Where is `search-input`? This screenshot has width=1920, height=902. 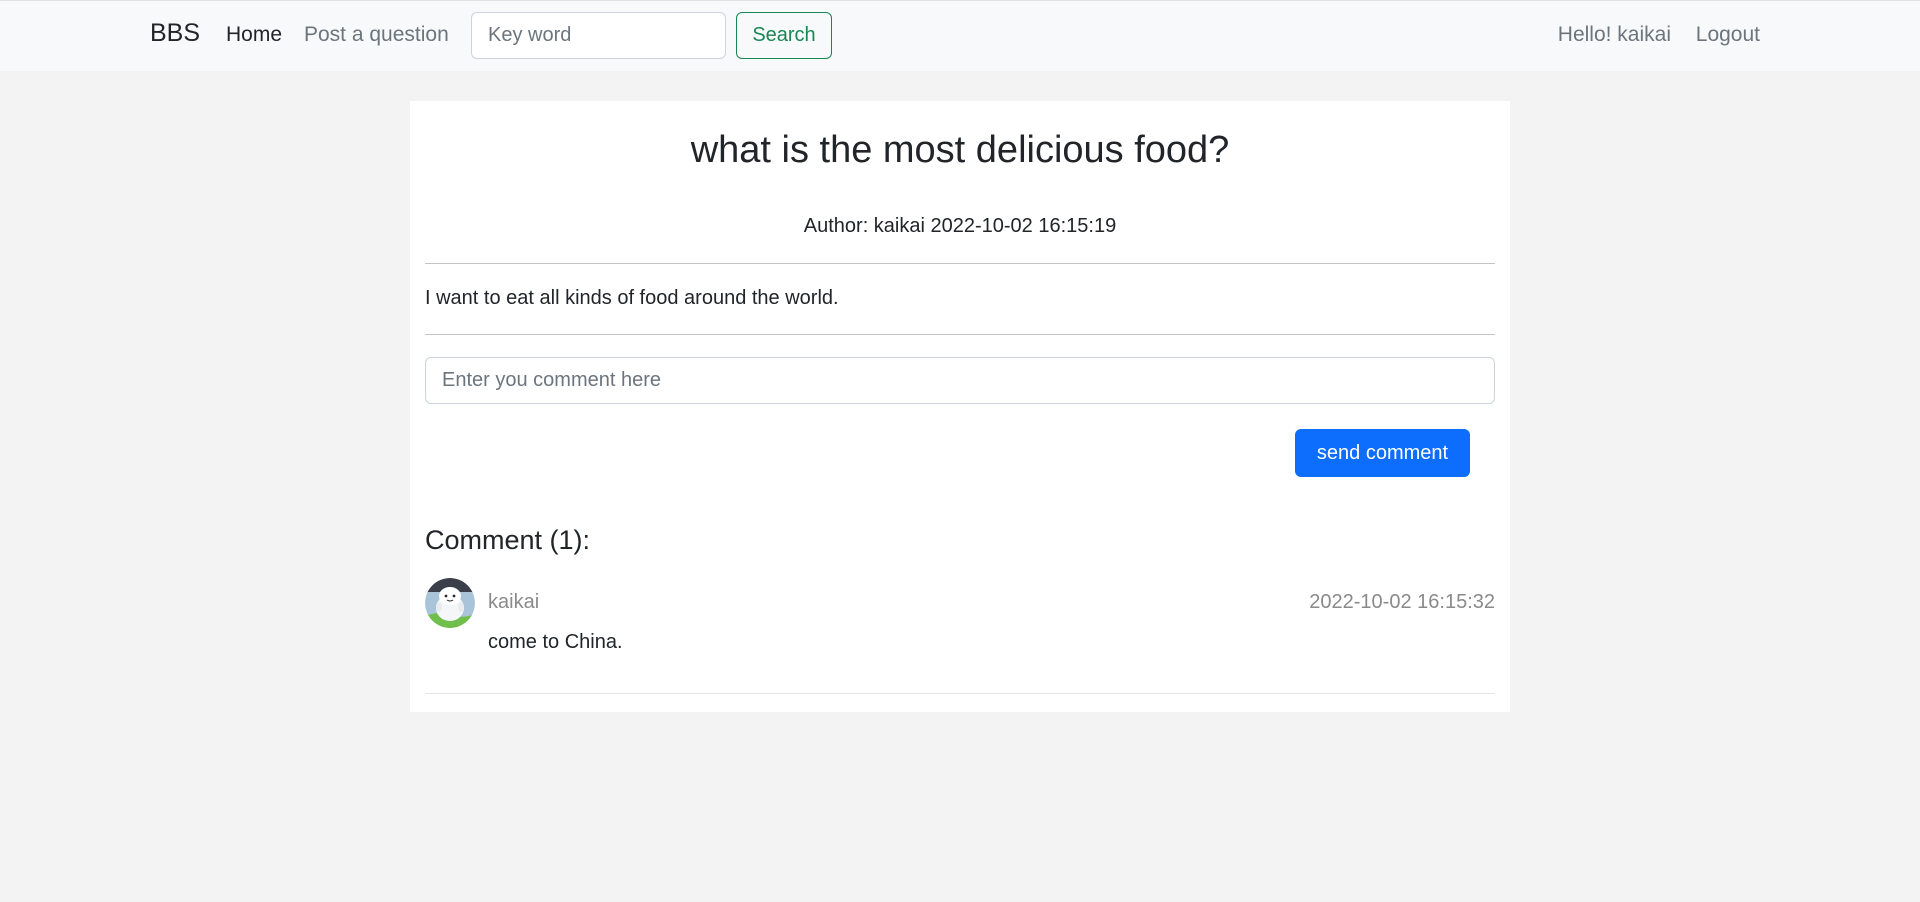 search-input is located at coordinates (598, 35).